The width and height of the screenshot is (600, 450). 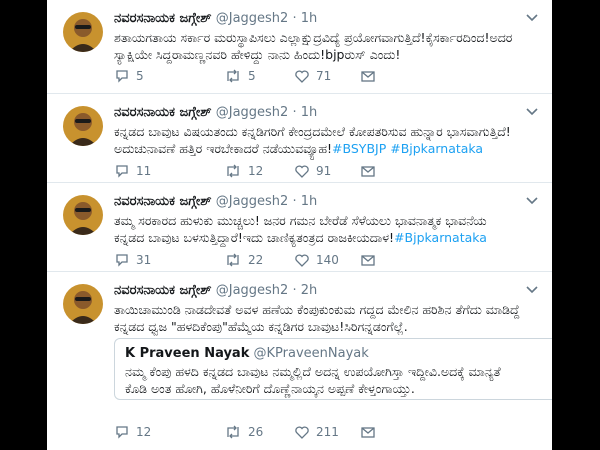 I want to click on like-count: 211, so click(x=327, y=432).